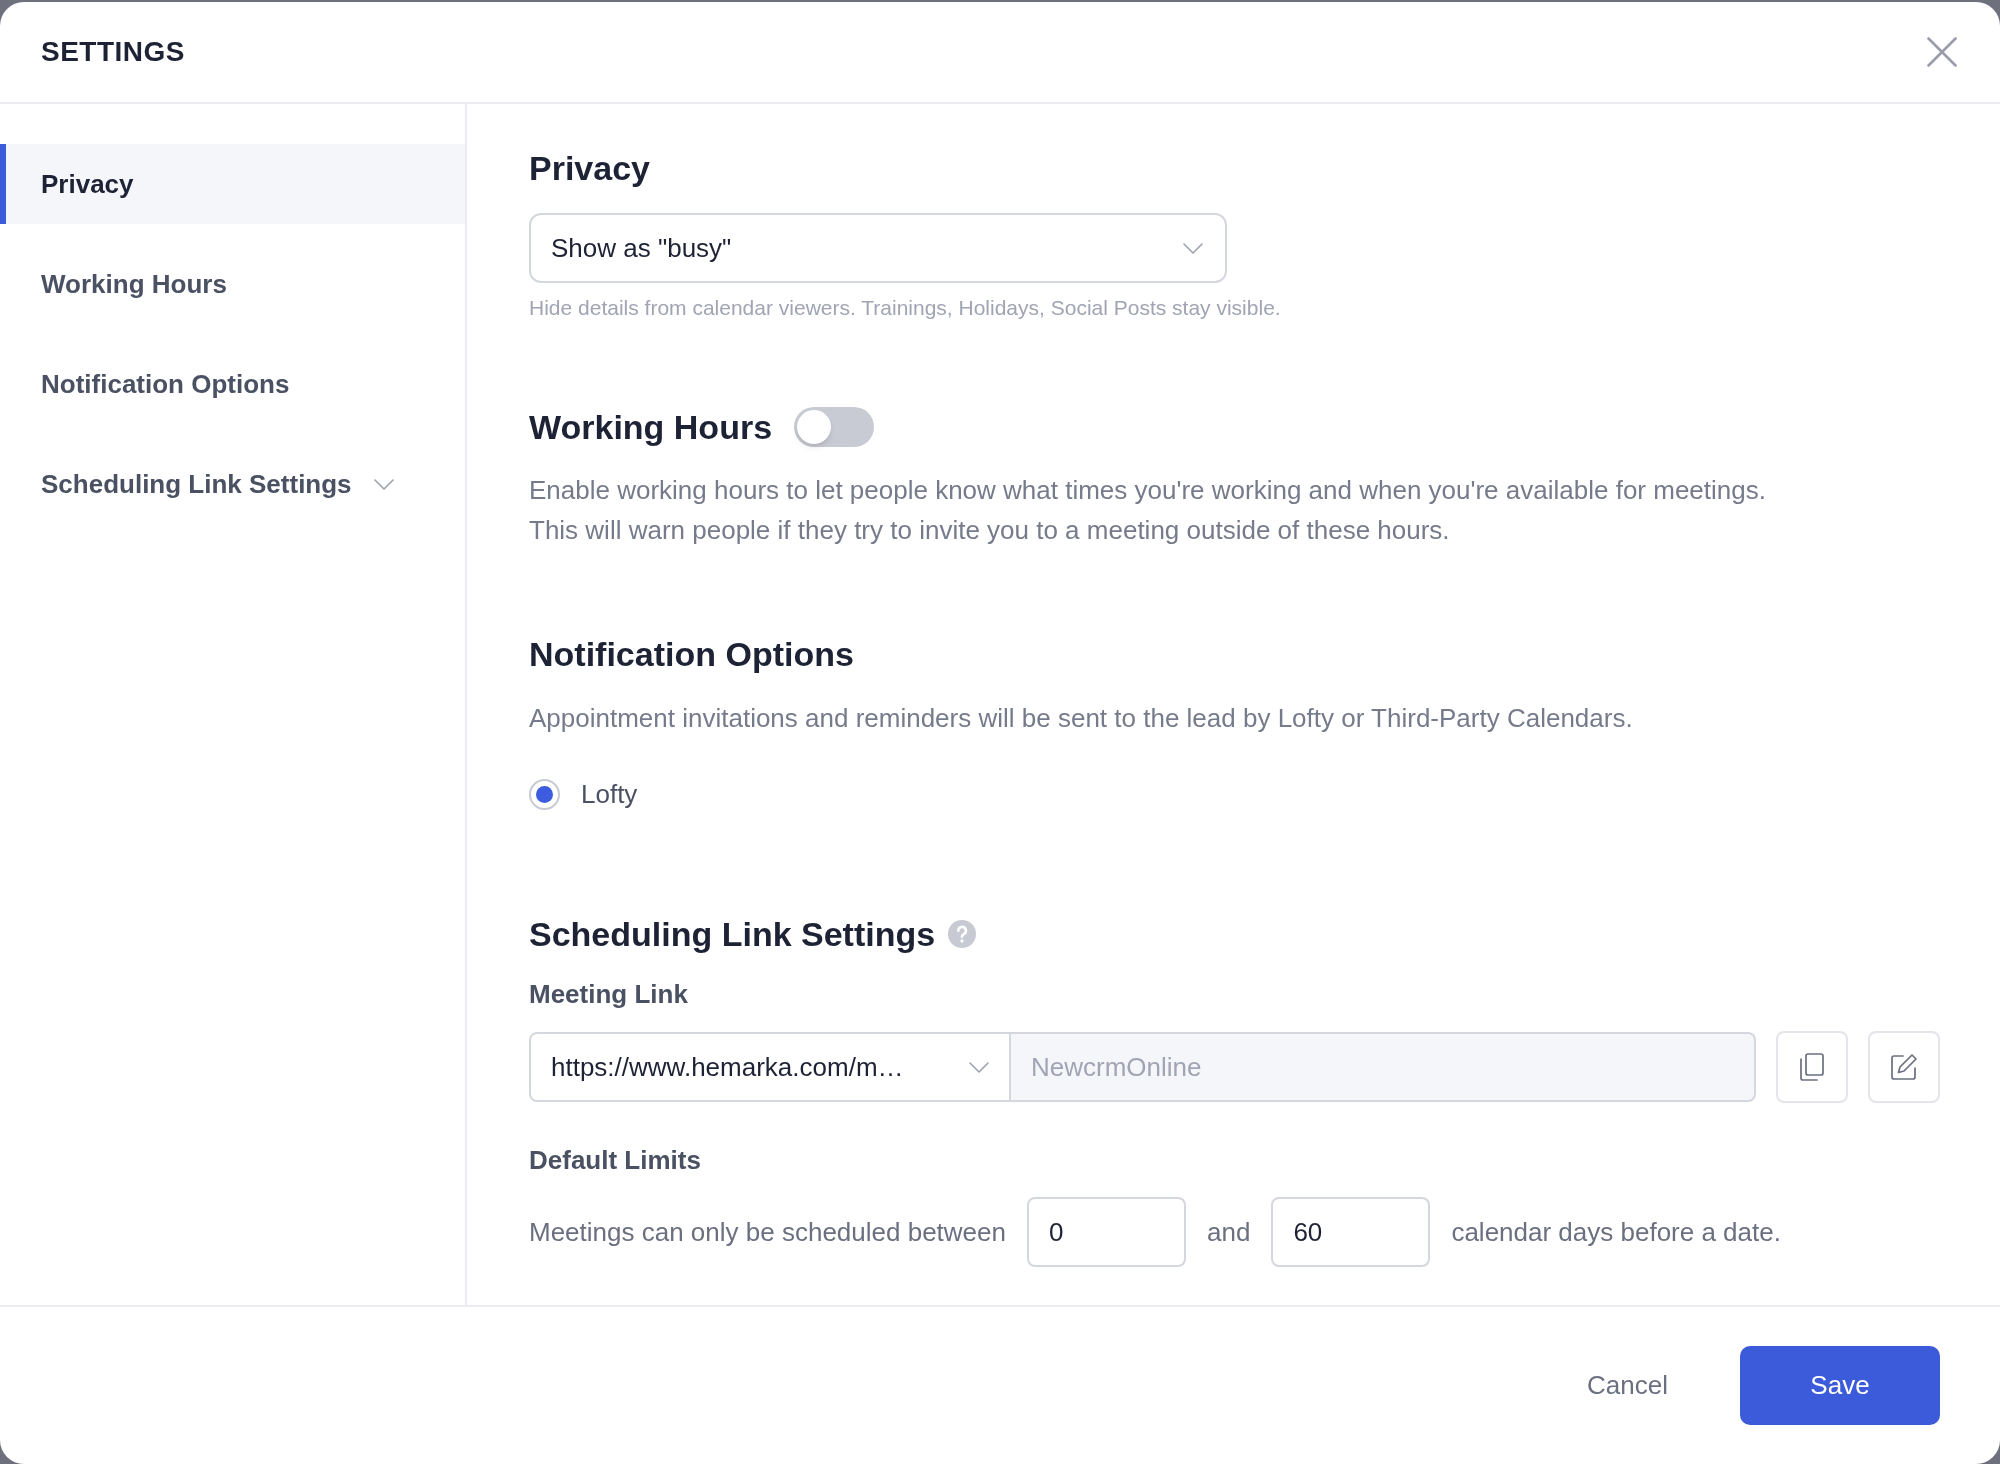  I want to click on days-input: 60, so click(1351, 1232).